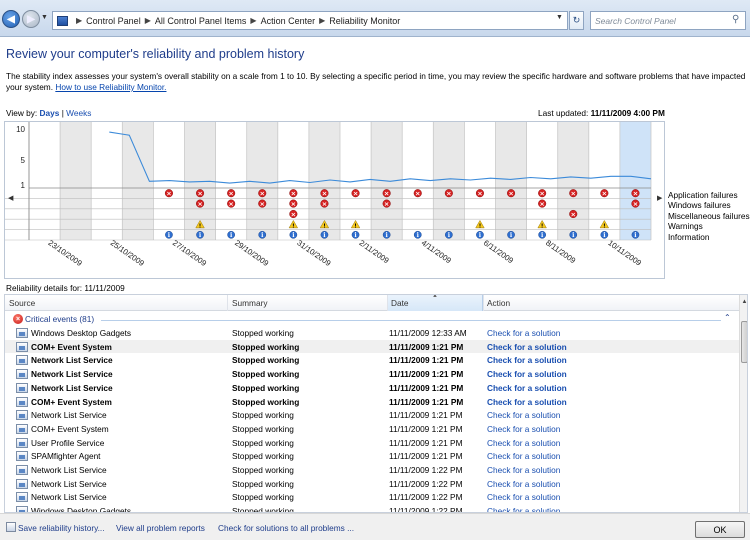 The image size is (750, 540). What do you see at coordinates (376, 303) in the screenshot?
I see `table-header: Source Summary Date ▲ Action` at bounding box center [376, 303].